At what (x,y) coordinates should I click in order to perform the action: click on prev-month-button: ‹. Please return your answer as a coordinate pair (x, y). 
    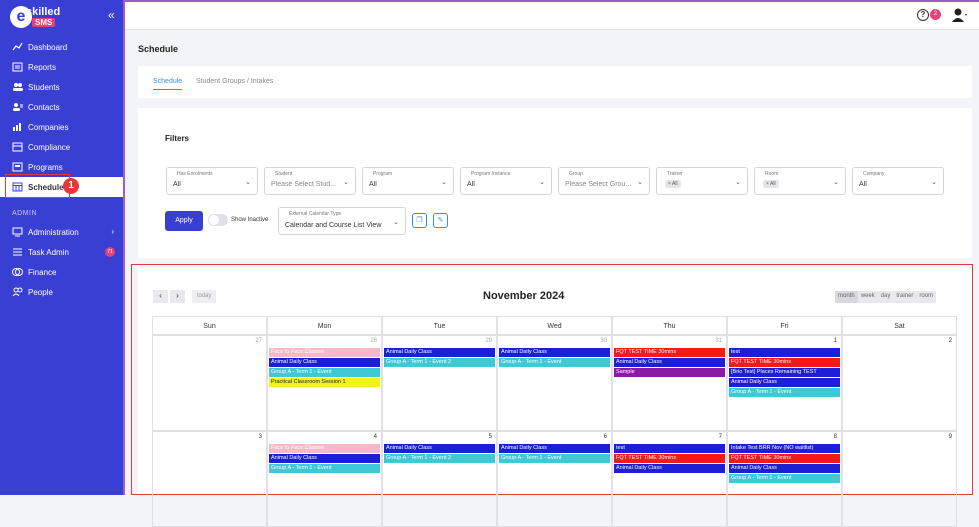
    Looking at the image, I should click on (160, 296).